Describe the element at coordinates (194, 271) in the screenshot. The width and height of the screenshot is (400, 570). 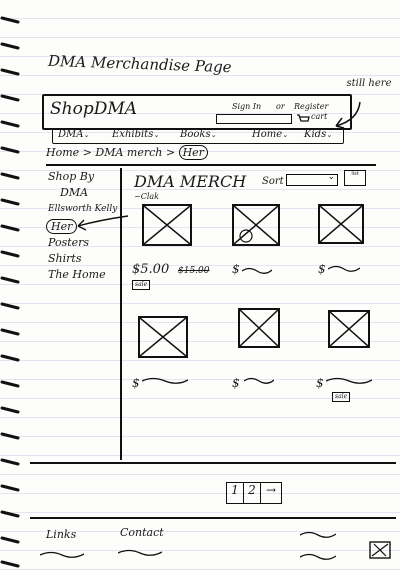
I see `product-old-price: $15.00` at that location.